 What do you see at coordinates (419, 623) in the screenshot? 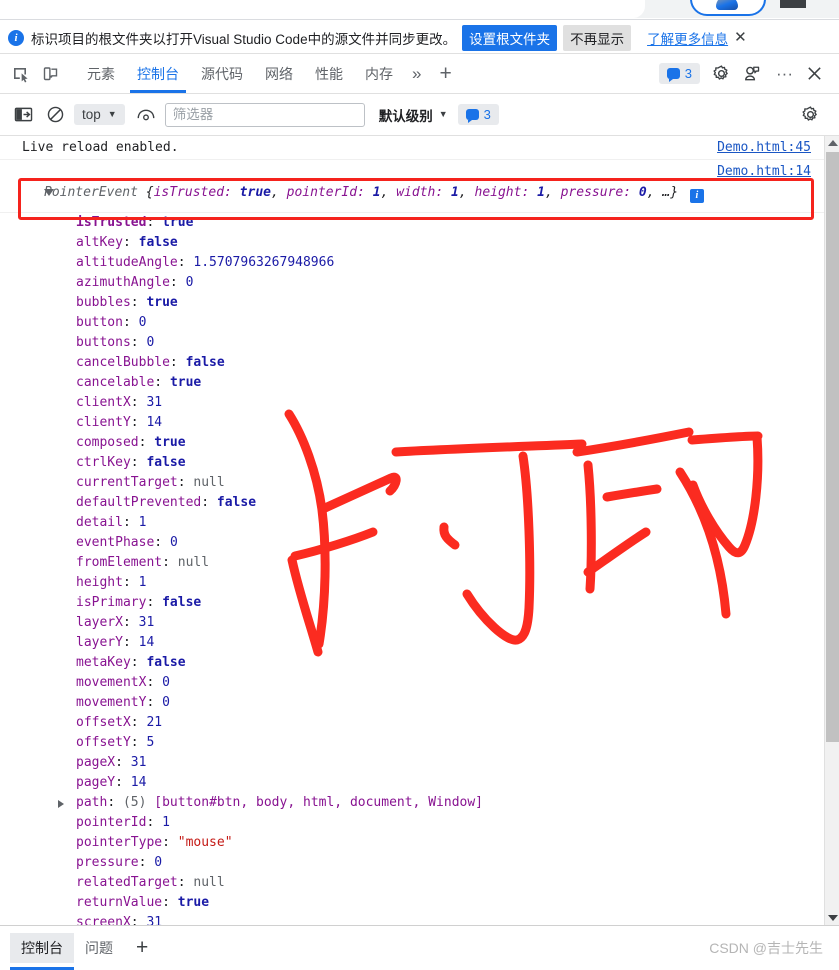
I see `property-row: layerX: 31` at bounding box center [419, 623].